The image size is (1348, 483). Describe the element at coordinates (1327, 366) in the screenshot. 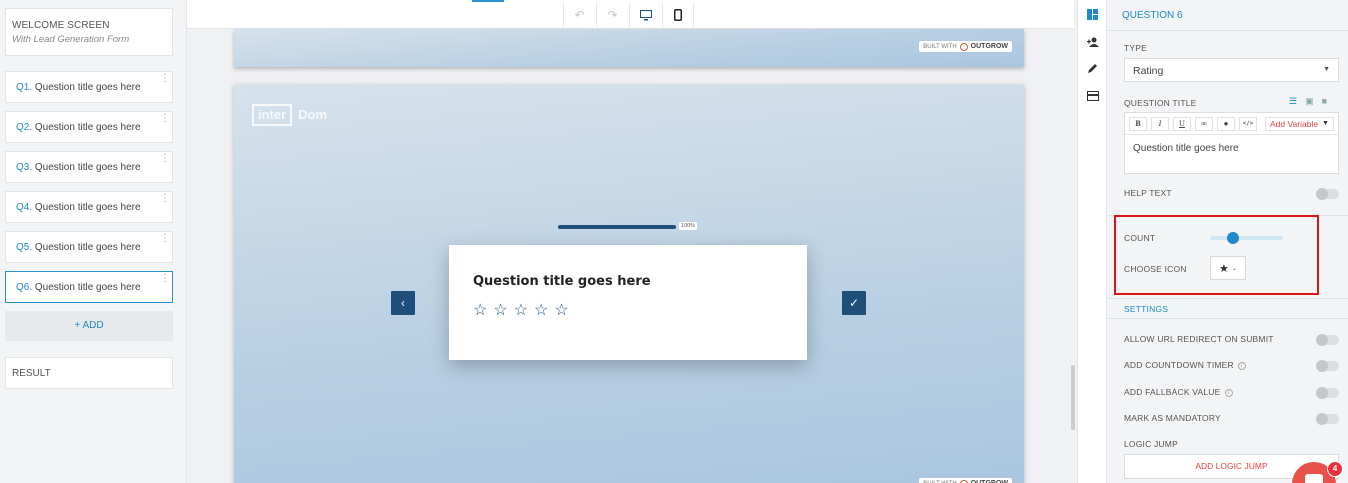

I see `countdown-toggle` at that location.